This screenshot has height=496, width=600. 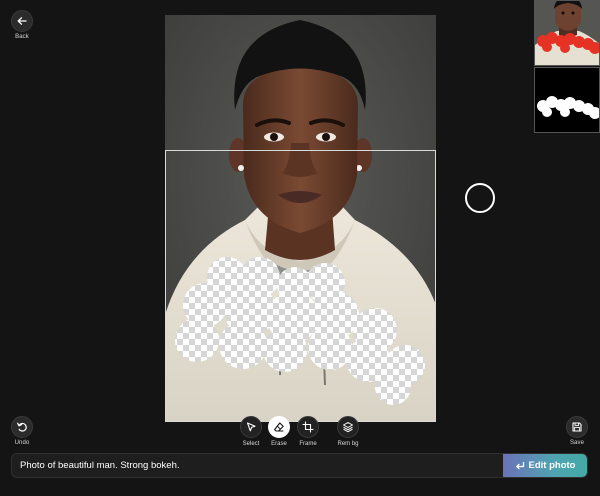 I want to click on back-button, so click(x=22, y=21).